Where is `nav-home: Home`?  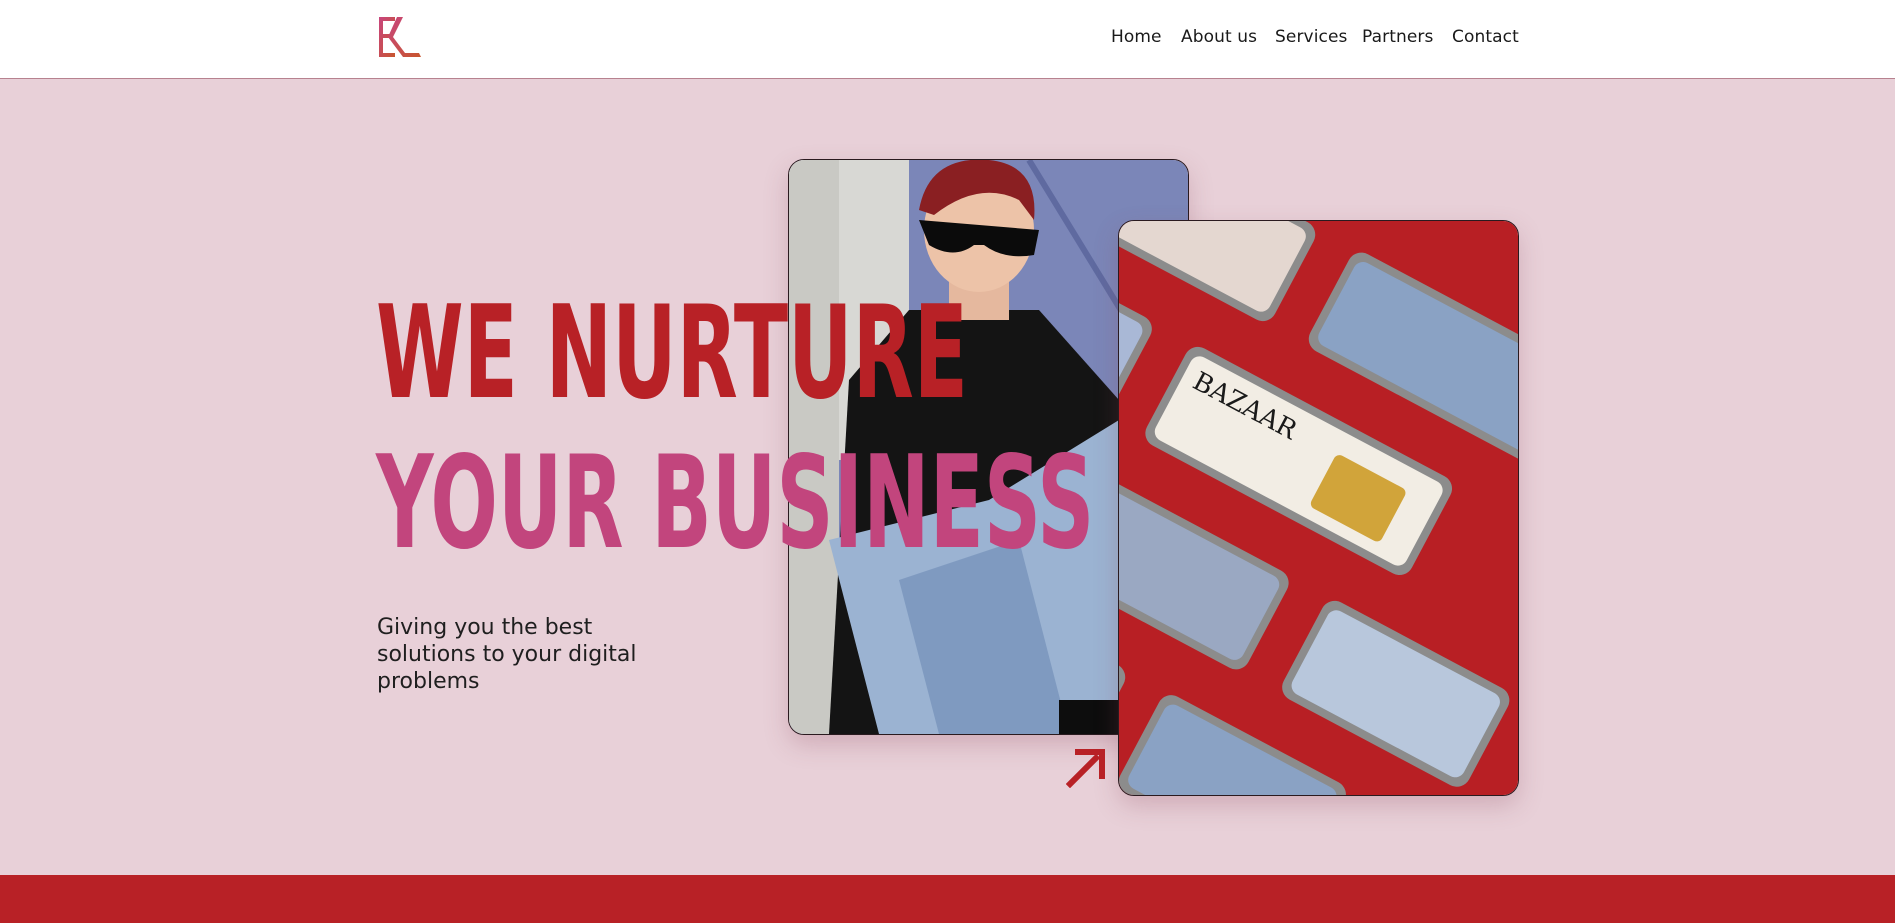 nav-home: Home is located at coordinates (1136, 37).